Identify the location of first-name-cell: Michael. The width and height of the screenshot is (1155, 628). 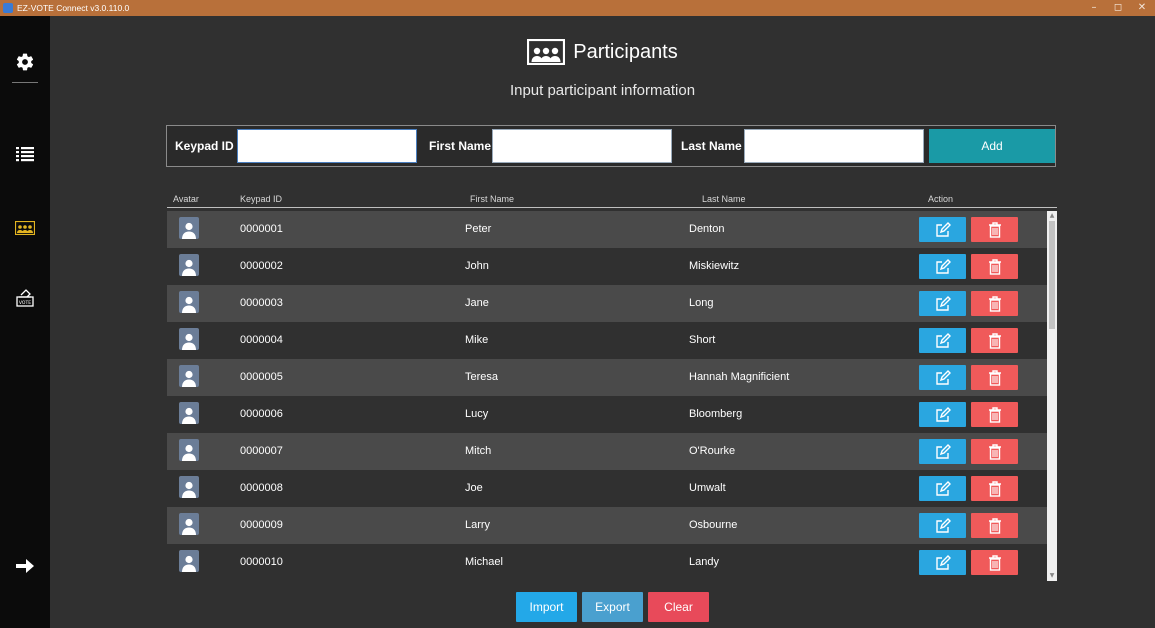
(484, 562).